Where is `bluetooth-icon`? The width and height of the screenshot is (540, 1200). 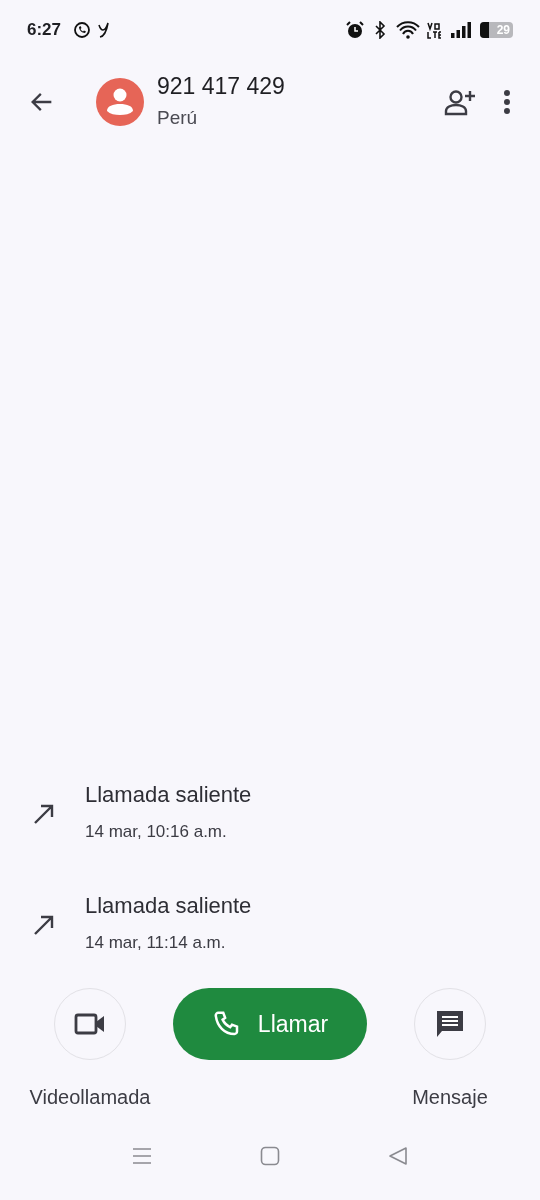
bluetooth-icon is located at coordinates (380, 30).